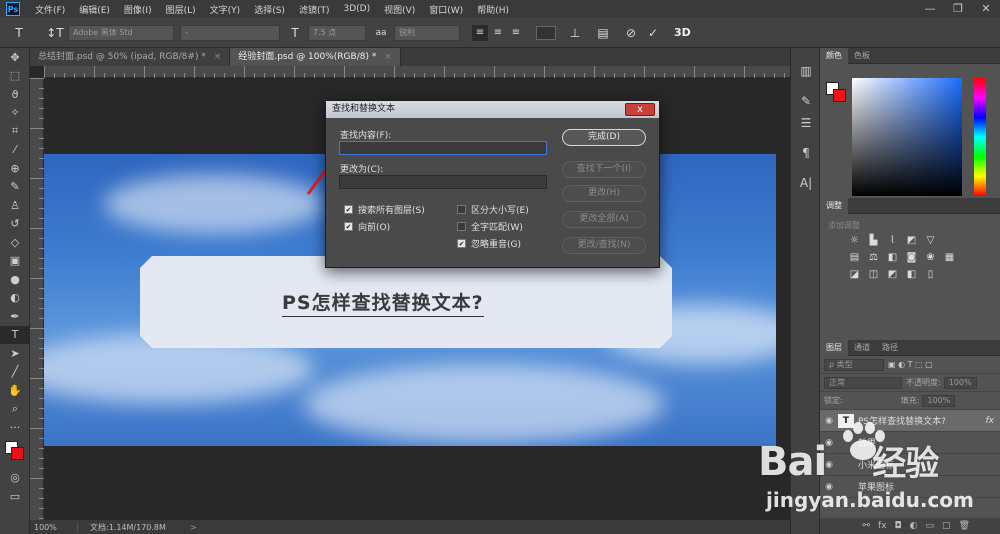 Image resolution: width=1000 pixels, height=534 pixels. Describe the element at coordinates (15, 298) in the screenshot. I see `dodge-tool-icon: ◐` at that location.